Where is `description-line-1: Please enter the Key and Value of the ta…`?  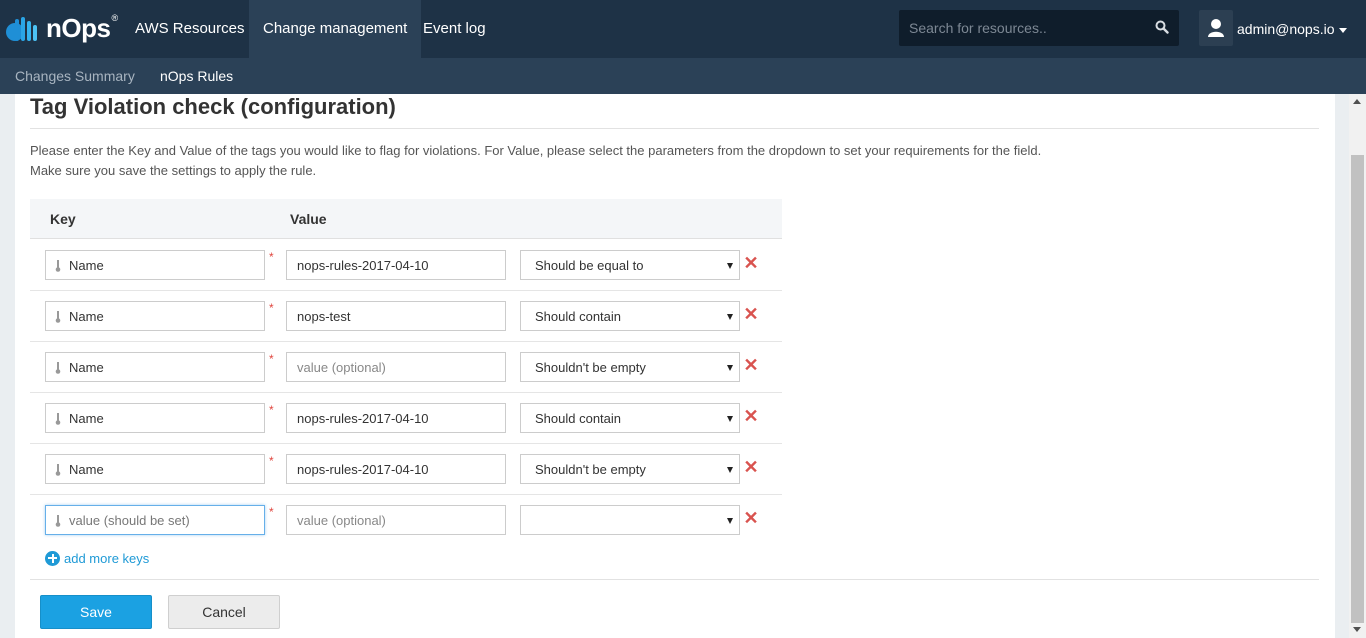 description-line-1: Please enter the Key and Value of the ta… is located at coordinates (536, 150).